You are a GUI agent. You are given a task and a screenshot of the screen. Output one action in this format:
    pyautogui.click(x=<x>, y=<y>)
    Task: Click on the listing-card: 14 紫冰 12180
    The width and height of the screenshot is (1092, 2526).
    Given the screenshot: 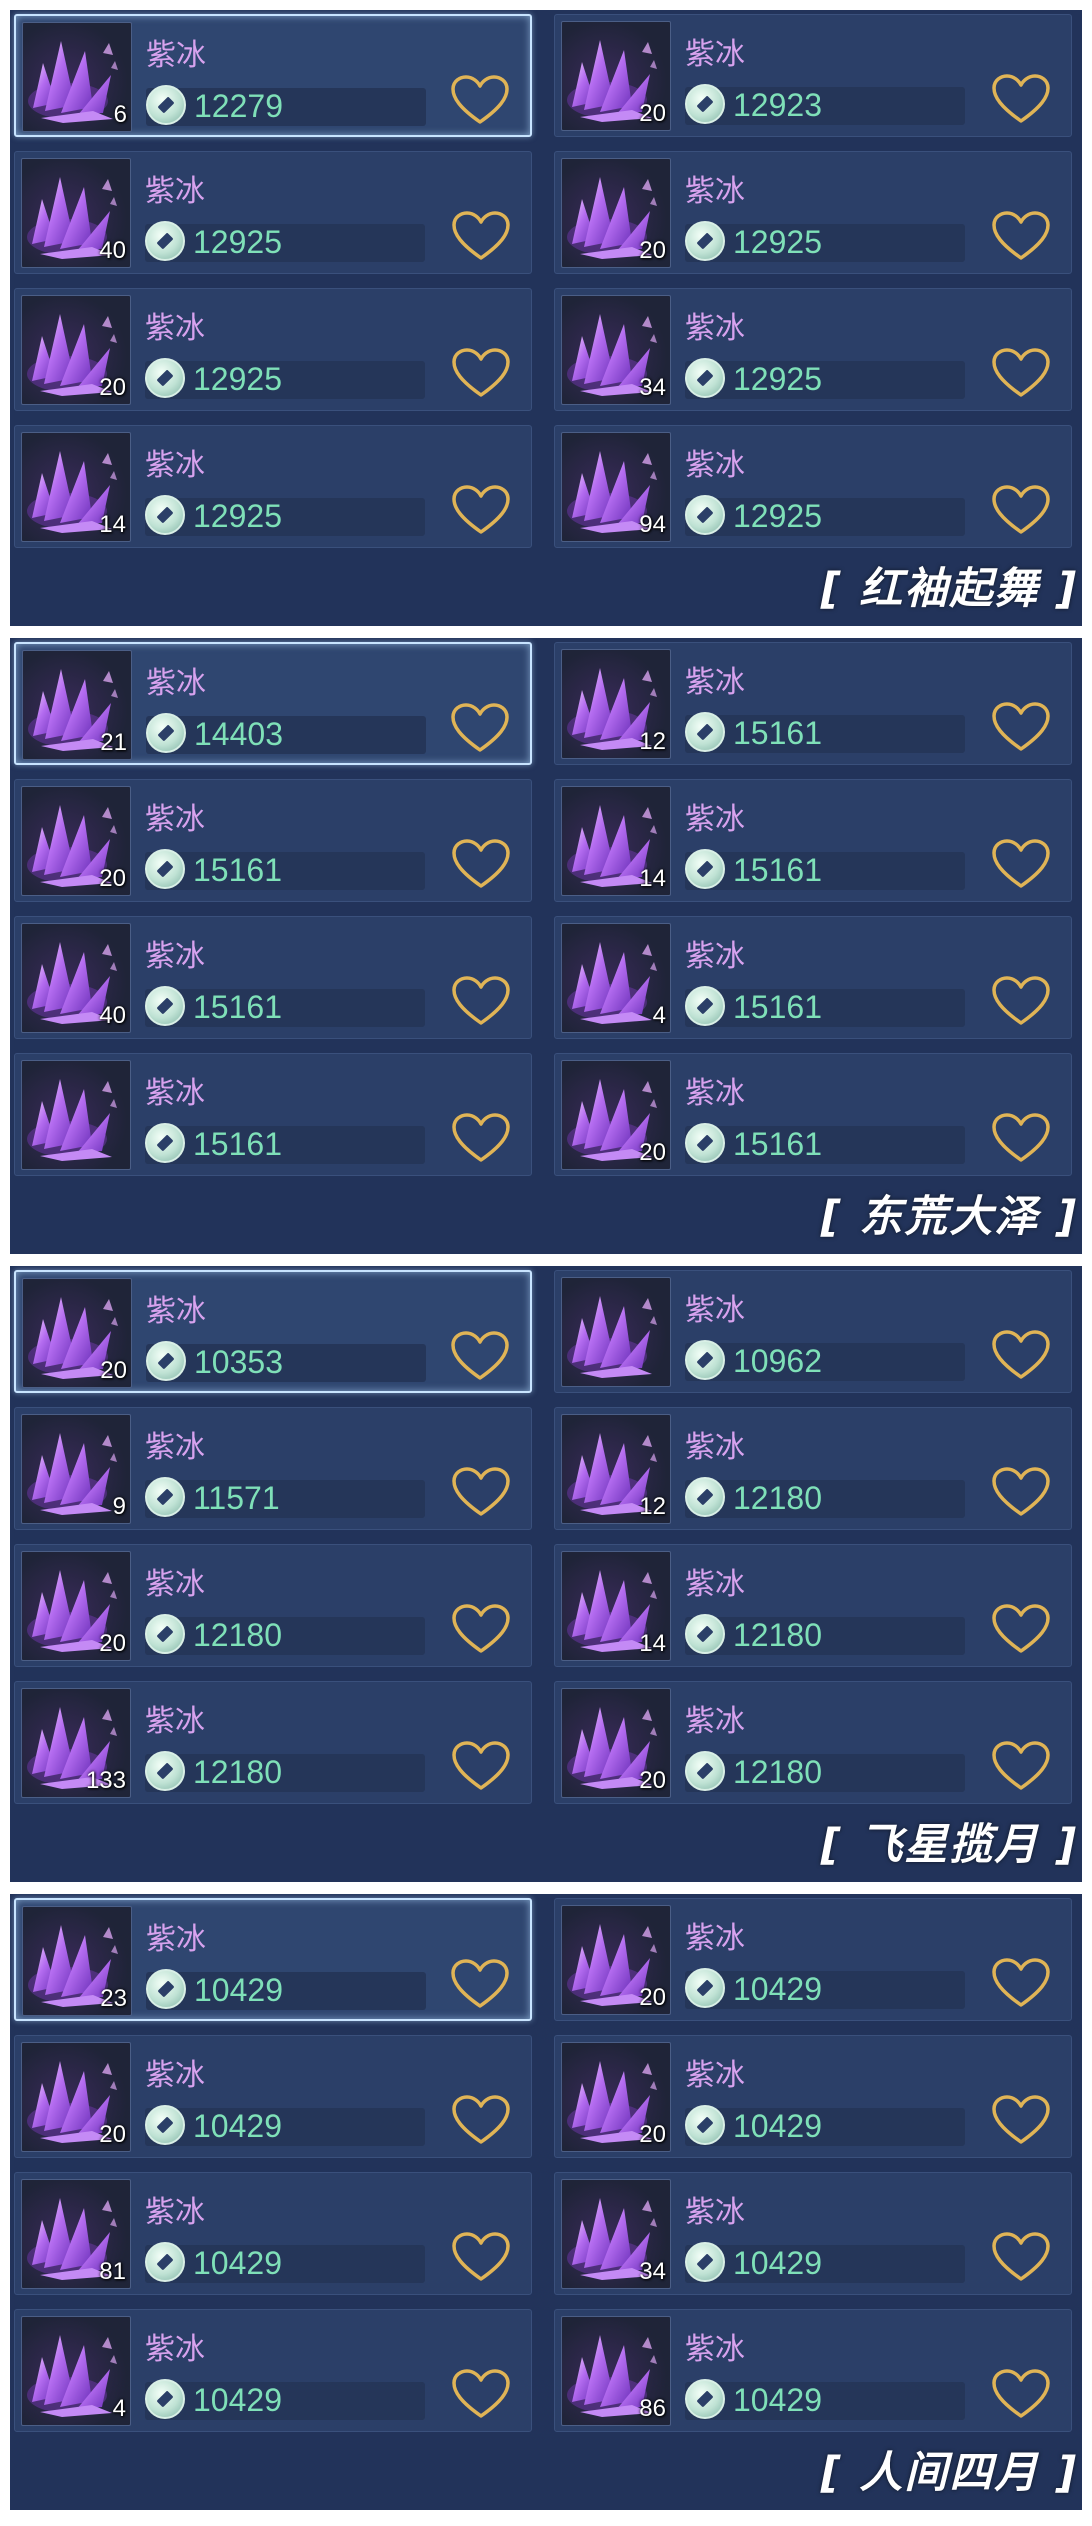 What is the action you would take?
    pyautogui.click(x=813, y=1605)
    